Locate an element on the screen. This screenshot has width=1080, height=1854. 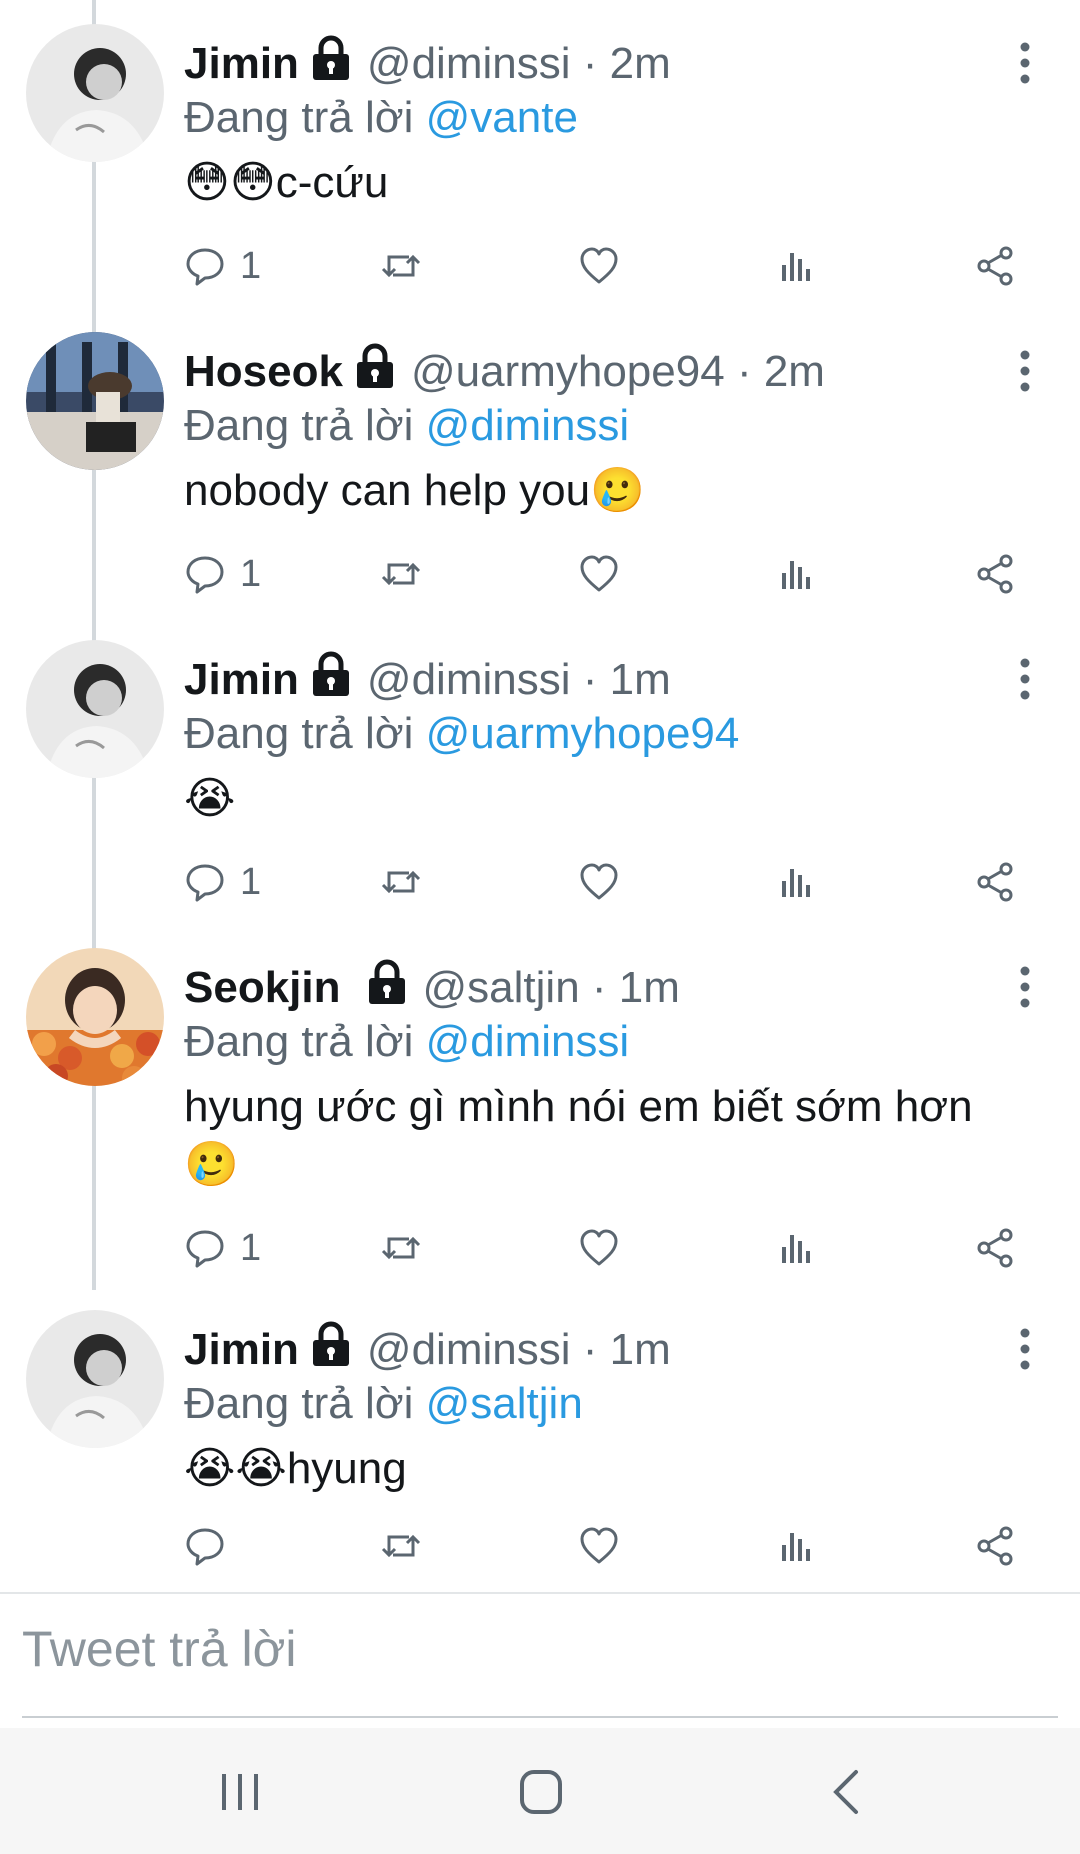
tweet-emoji: 😭 is located at coordinates (210, 798).